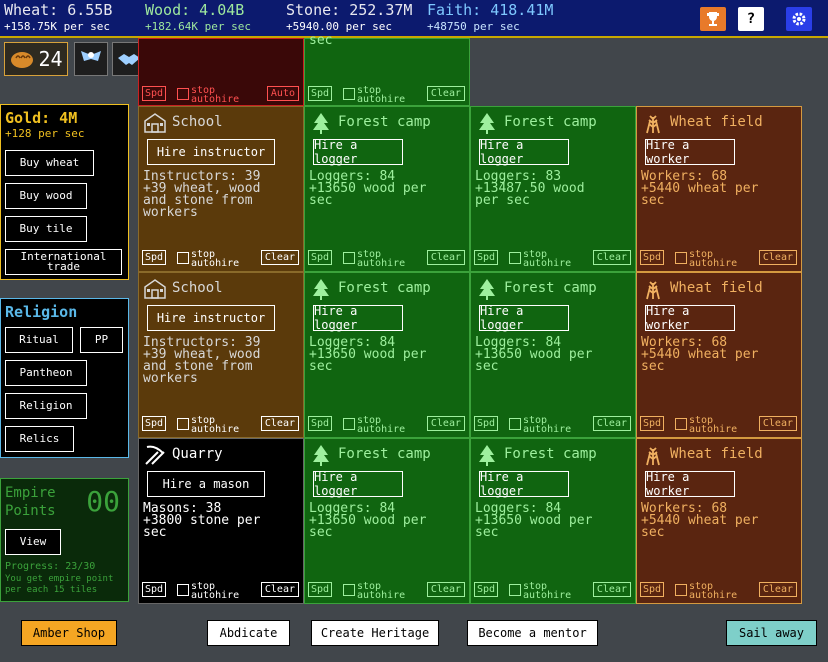  What do you see at coordinates (195, 10) in the screenshot?
I see `wood-amount: Wood: 4.04B` at bounding box center [195, 10].